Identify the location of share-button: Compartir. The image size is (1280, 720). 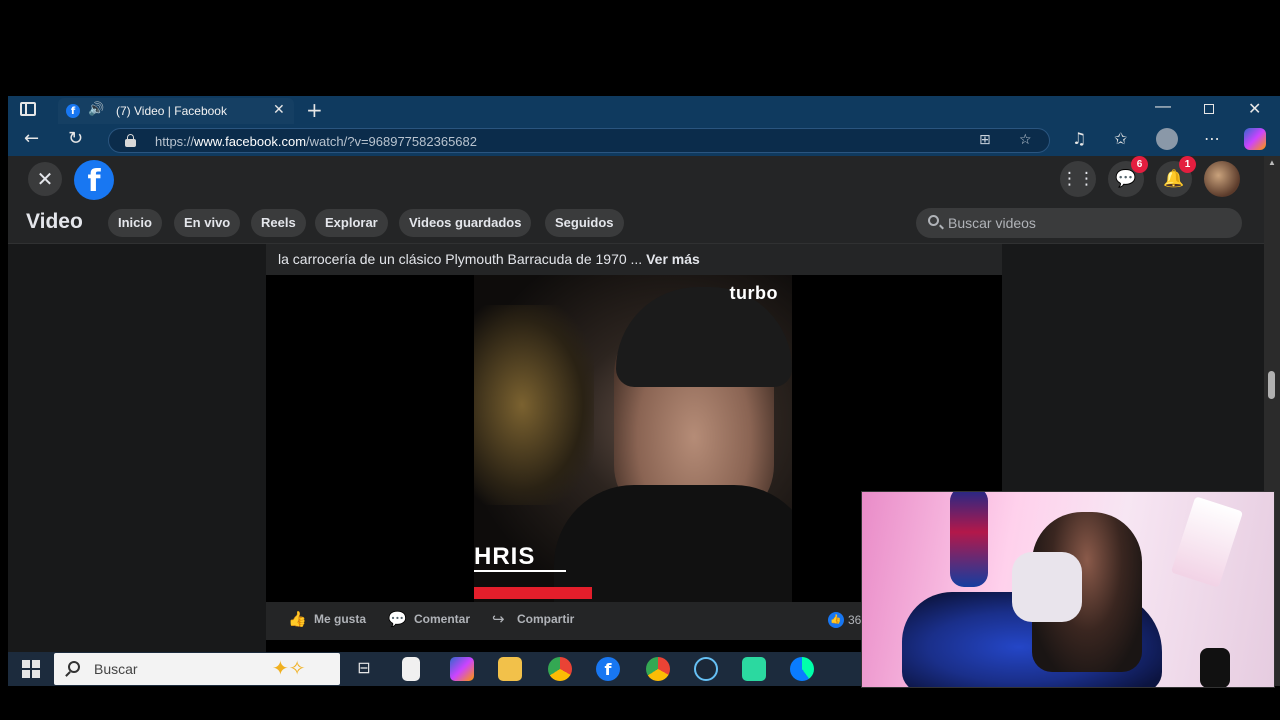
(545, 619).